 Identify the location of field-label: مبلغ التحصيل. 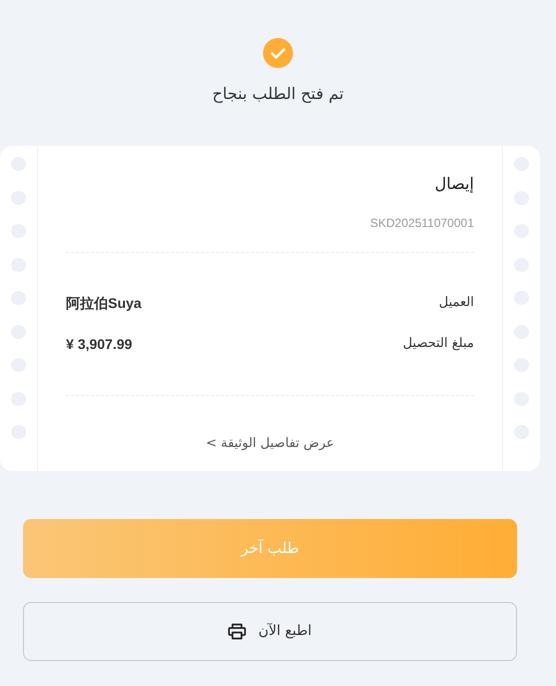
(438, 344).